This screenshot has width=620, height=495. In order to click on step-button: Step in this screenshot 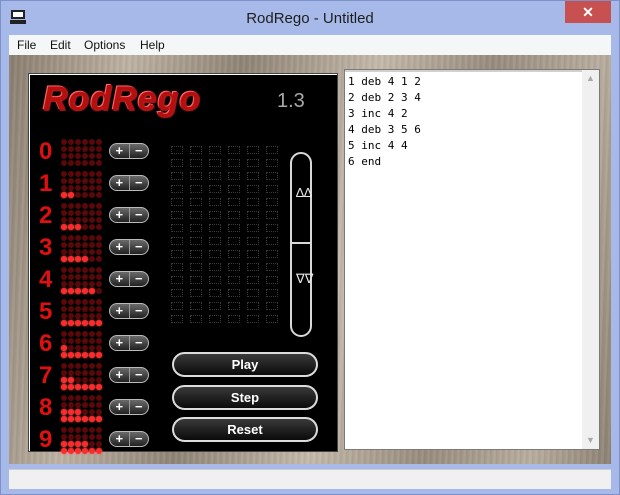, I will do `click(245, 397)`.